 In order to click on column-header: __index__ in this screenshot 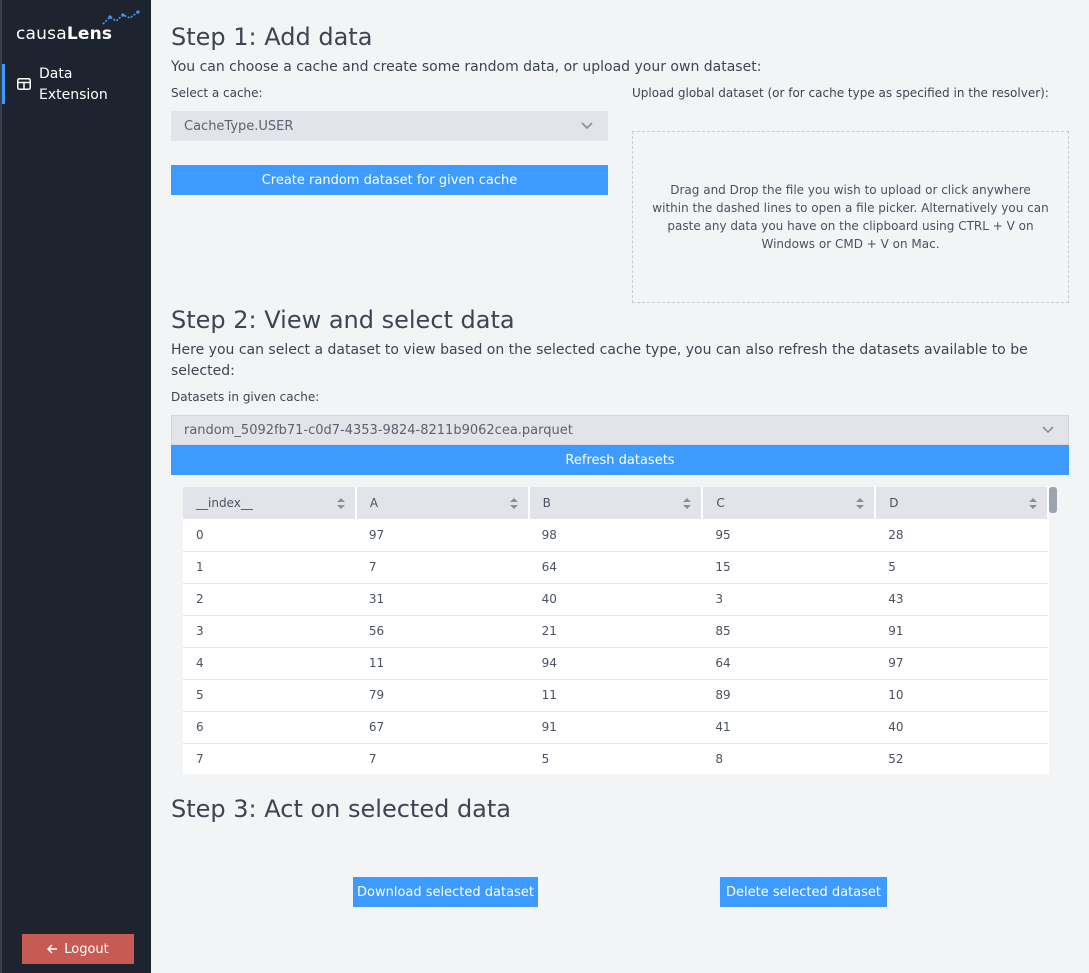, I will do `click(270, 503)`.